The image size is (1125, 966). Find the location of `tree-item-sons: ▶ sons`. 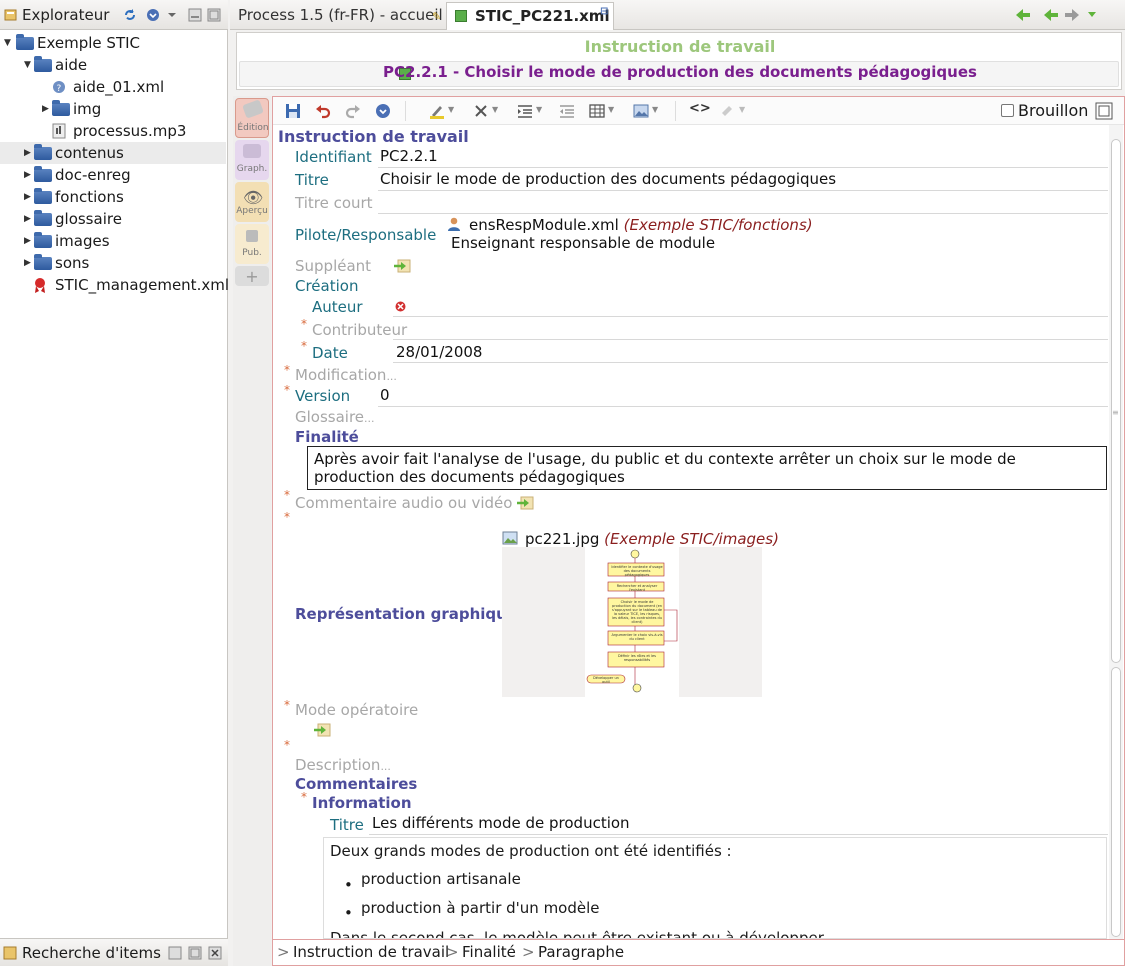

tree-item-sons: ▶ sons is located at coordinates (113, 263).